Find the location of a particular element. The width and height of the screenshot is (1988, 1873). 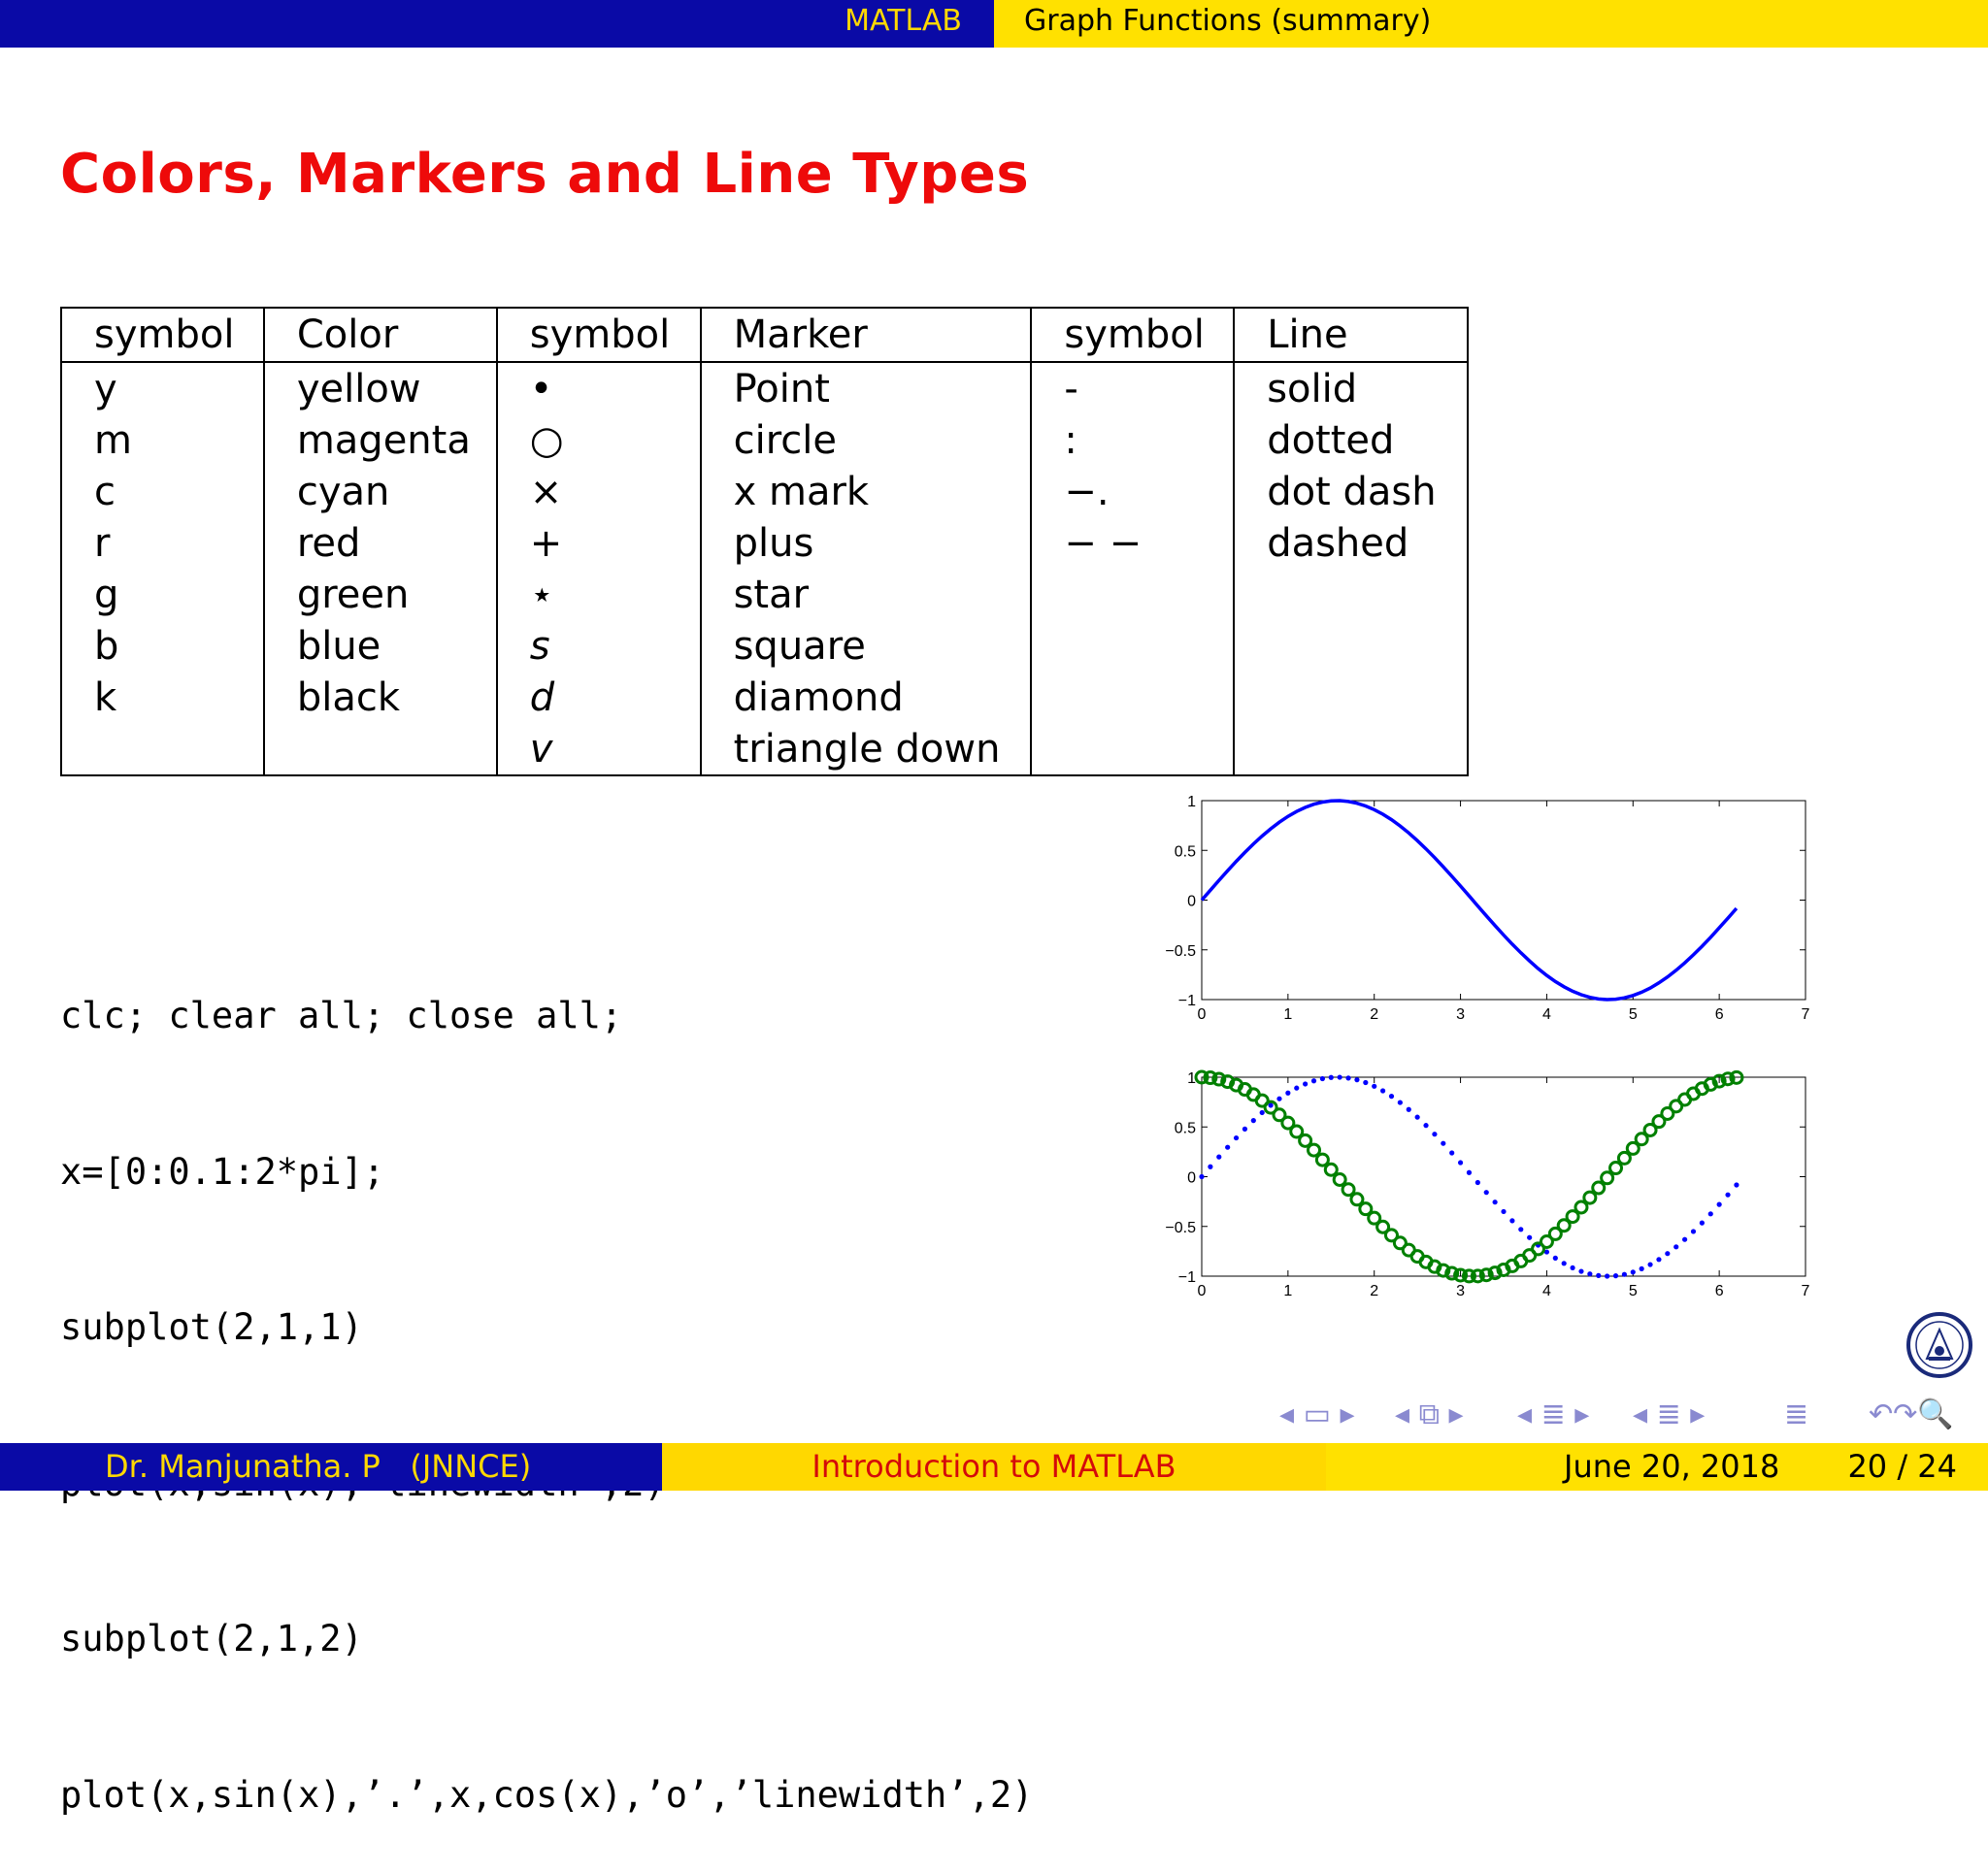

table-cell: m is located at coordinates (163, 440).